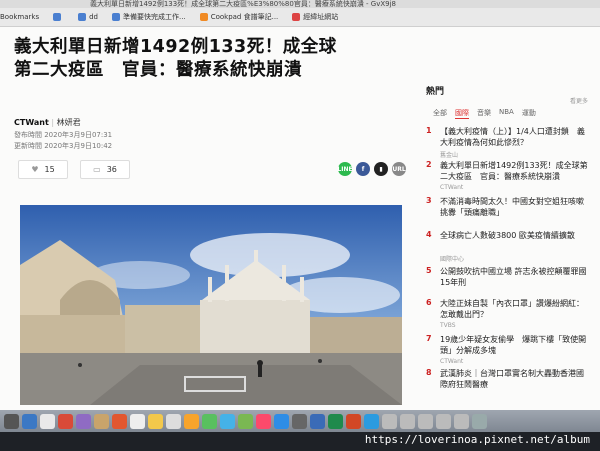 The image size is (600, 451). What do you see at coordinates (353, 421) in the screenshot?
I see `powerpoint-icon` at bounding box center [353, 421].